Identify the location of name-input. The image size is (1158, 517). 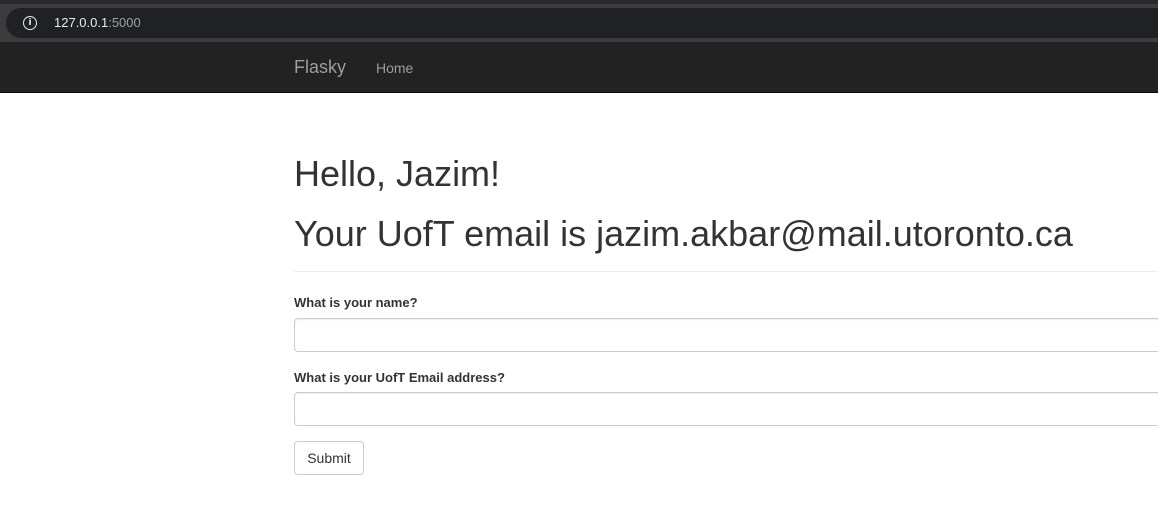
(726, 335).